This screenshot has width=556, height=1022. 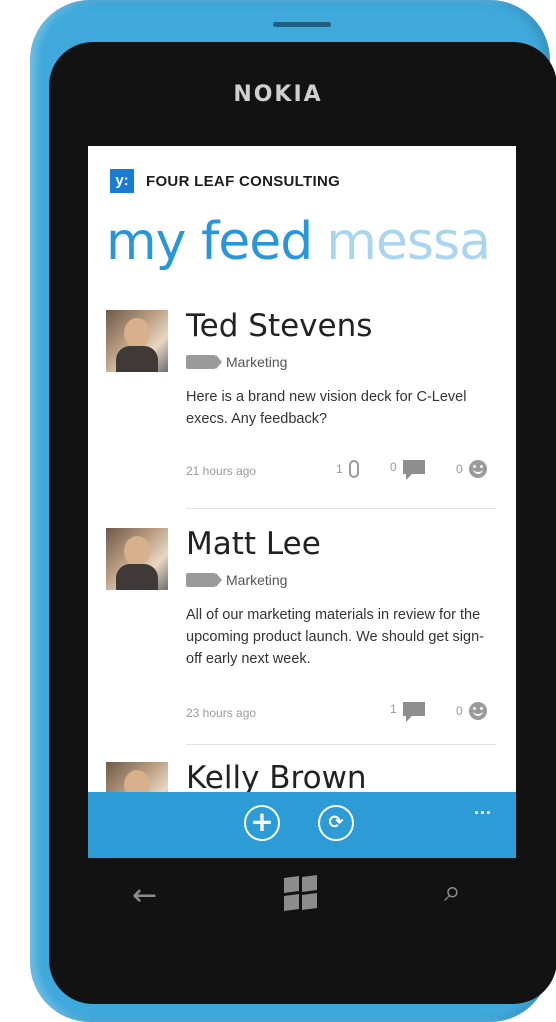 I want to click on back-key-icon: ←, so click(x=144, y=895).